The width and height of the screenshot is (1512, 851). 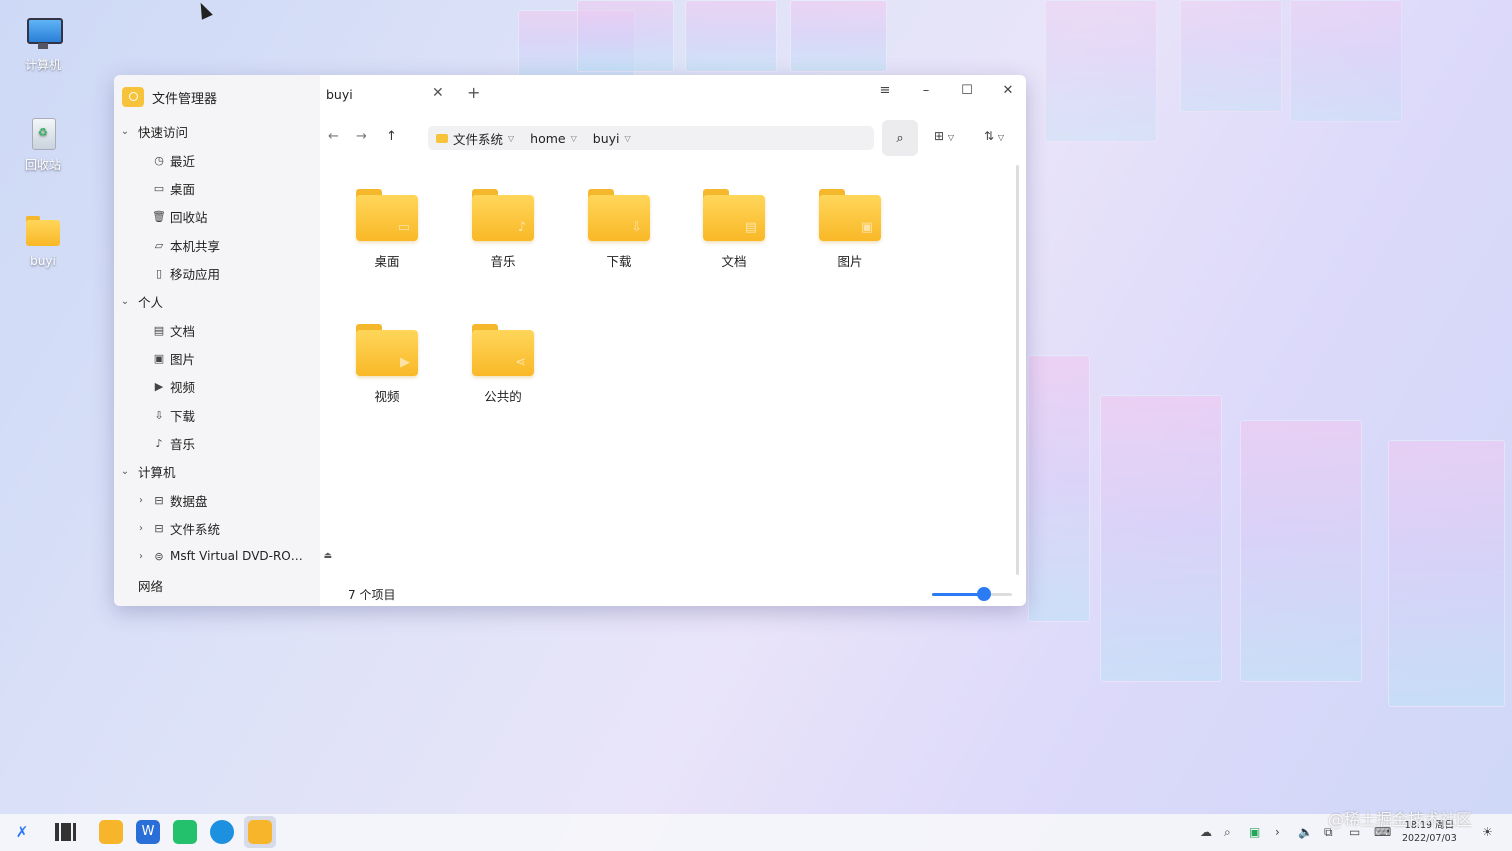 What do you see at coordinates (159, 330) in the screenshot?
I see `document-icon: ▤` at bounding box center [159, 330].